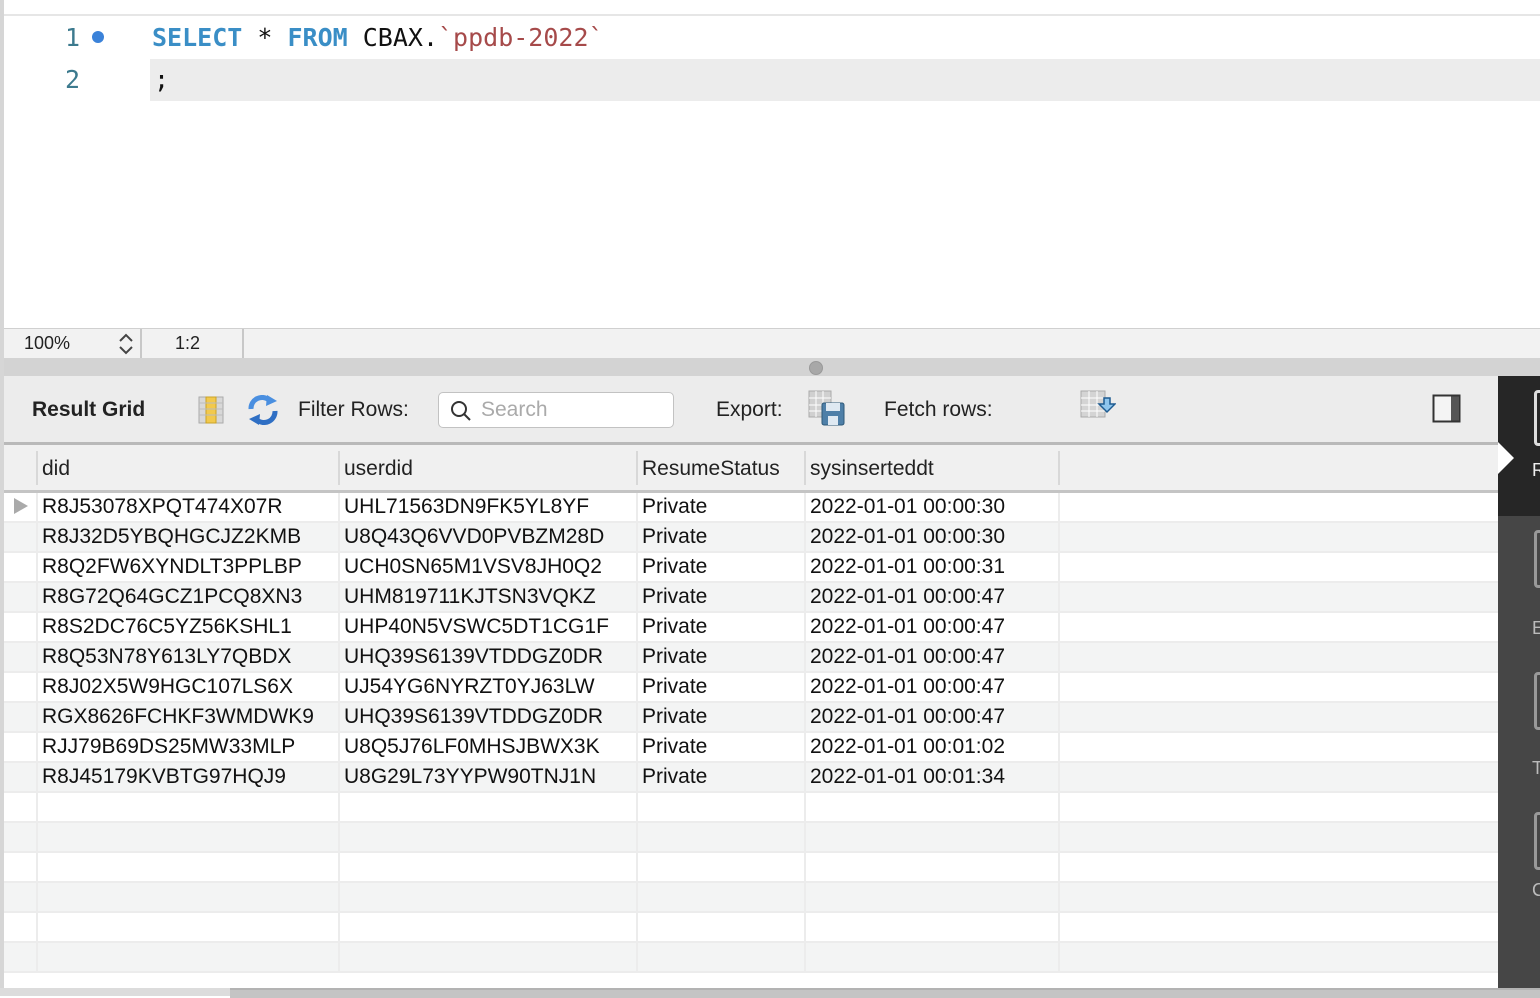 The height and width of the screenshot is (998, 1540). What do you see at coordinates (164, 777) in the screenshot?
I see `cell-did: R8J45179KVBTG97HQJ9` at bounding box center [164, 777].